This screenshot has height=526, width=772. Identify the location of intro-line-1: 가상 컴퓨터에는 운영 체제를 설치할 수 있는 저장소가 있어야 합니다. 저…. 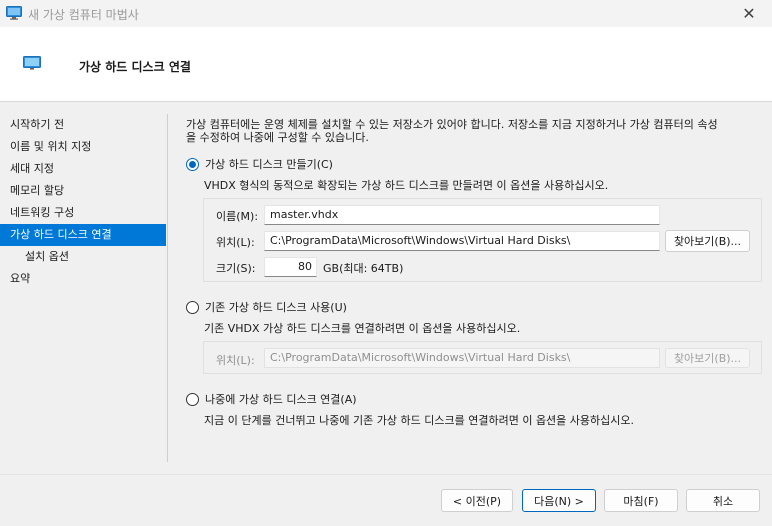
(452, 124).